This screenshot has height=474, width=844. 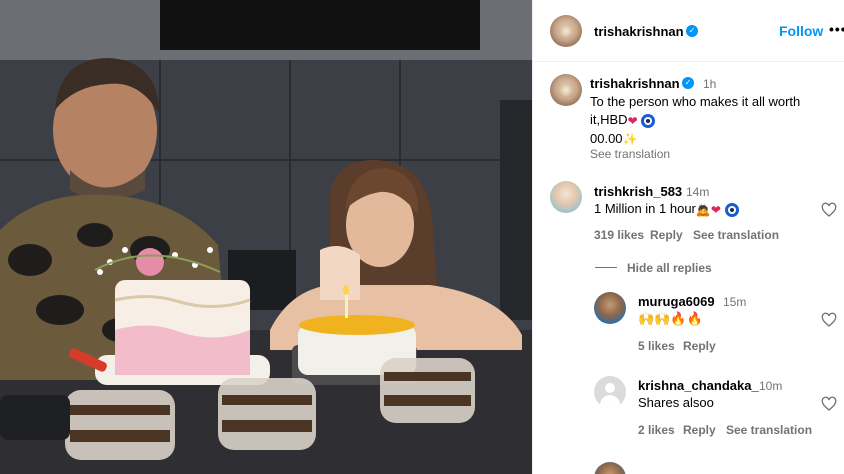 What do you see at coordinates (656, 430) in the screenshot?
I see `reply-likes: 2 likes` at bounding box center [656, 430].